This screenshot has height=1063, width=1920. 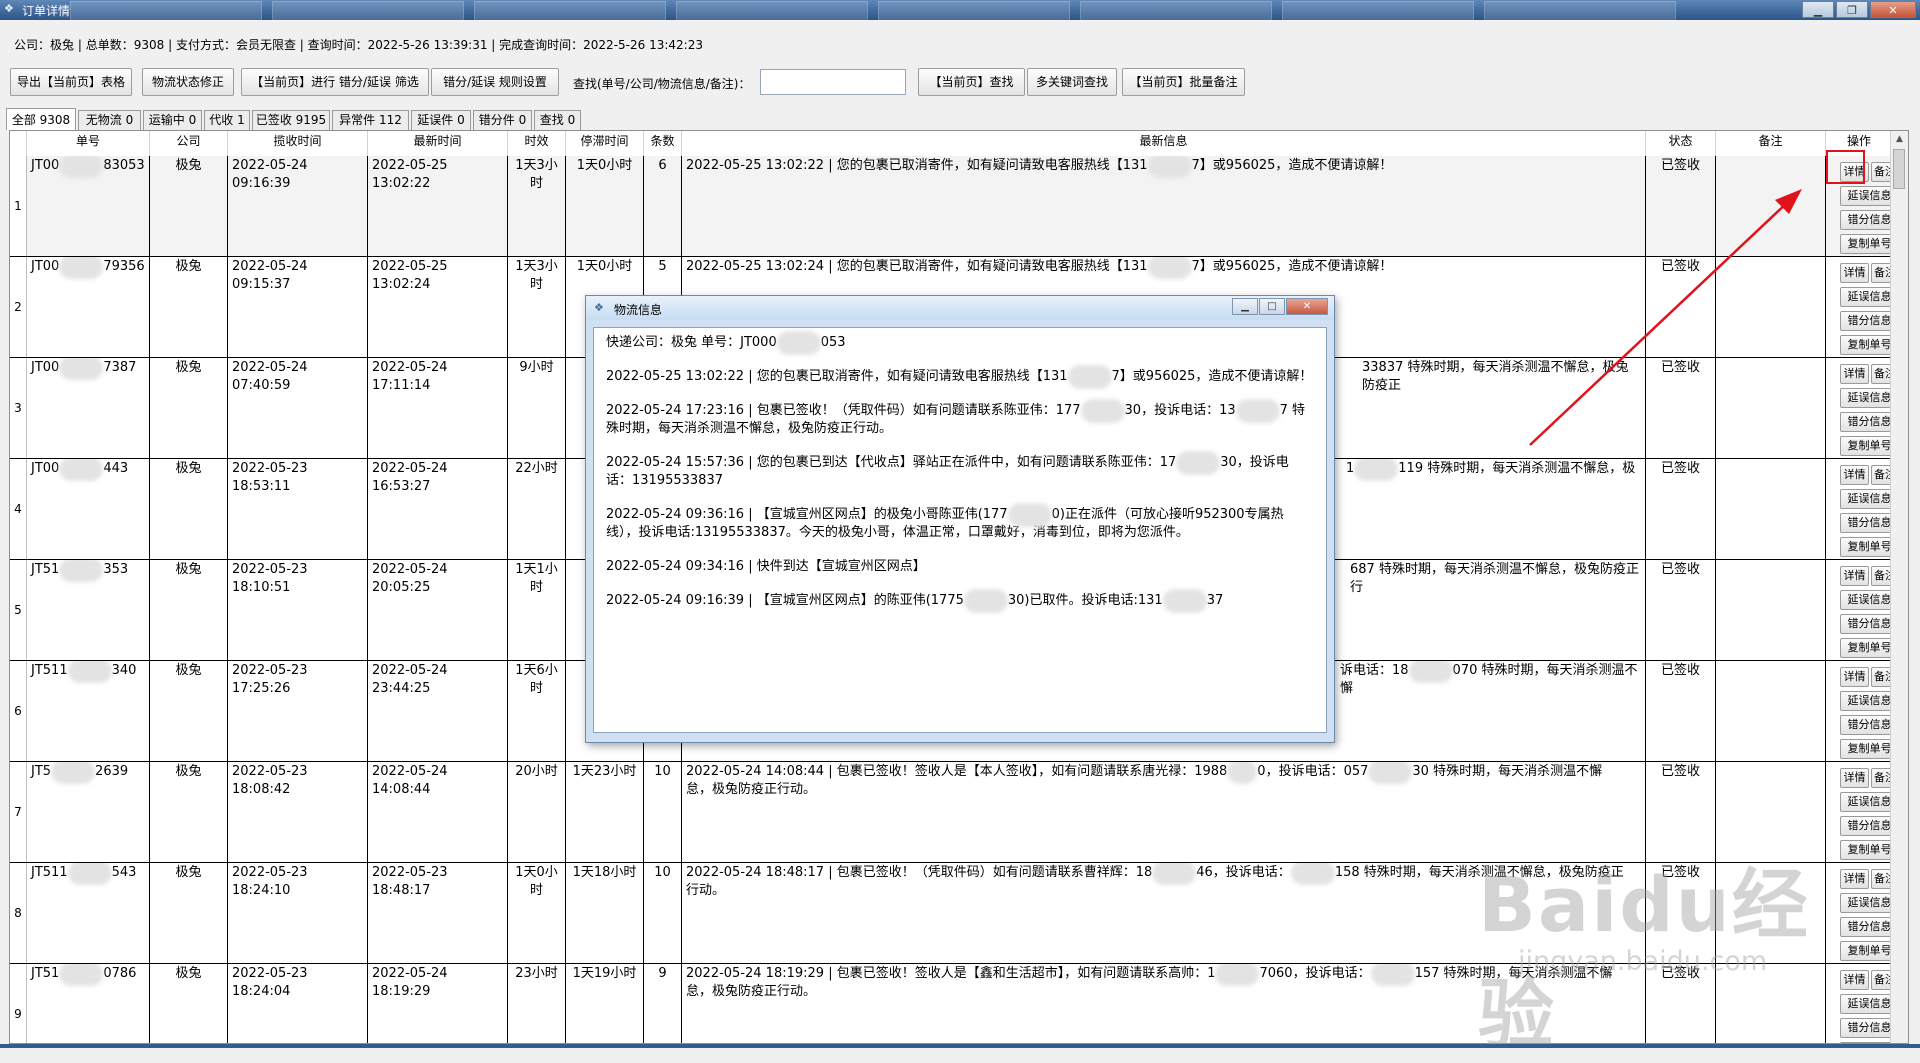 I want to click on order-no-cell: JT5 2639, so click(x=88, y=812).